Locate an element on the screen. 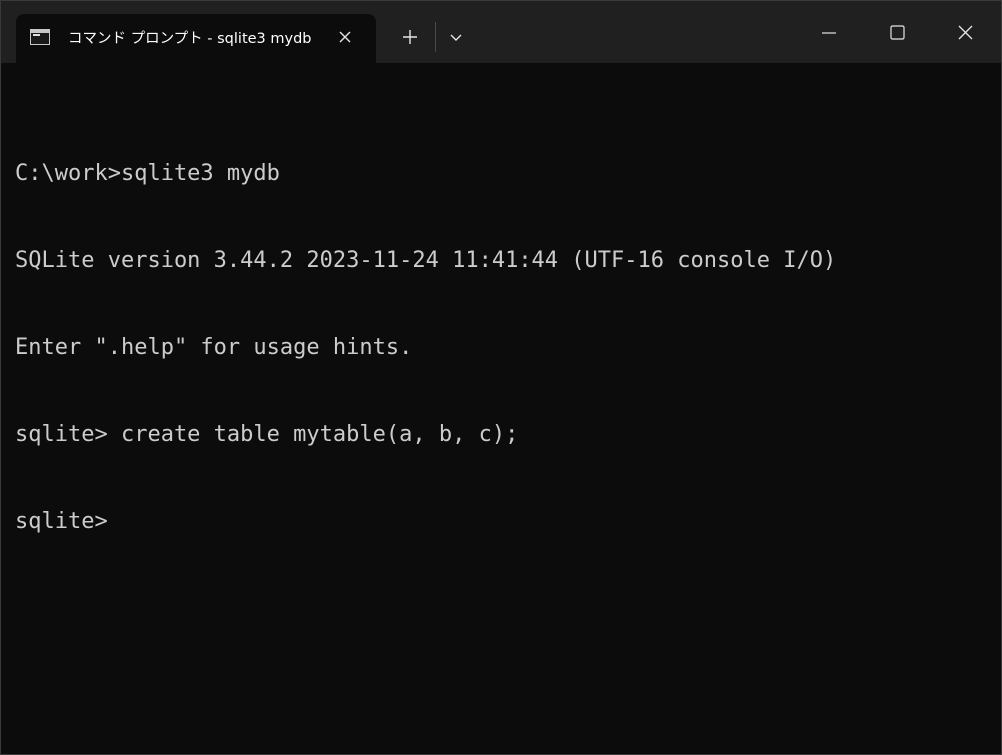  terminal-line: Enter ".help" for usage hints. is located at coordinates (214, 347).